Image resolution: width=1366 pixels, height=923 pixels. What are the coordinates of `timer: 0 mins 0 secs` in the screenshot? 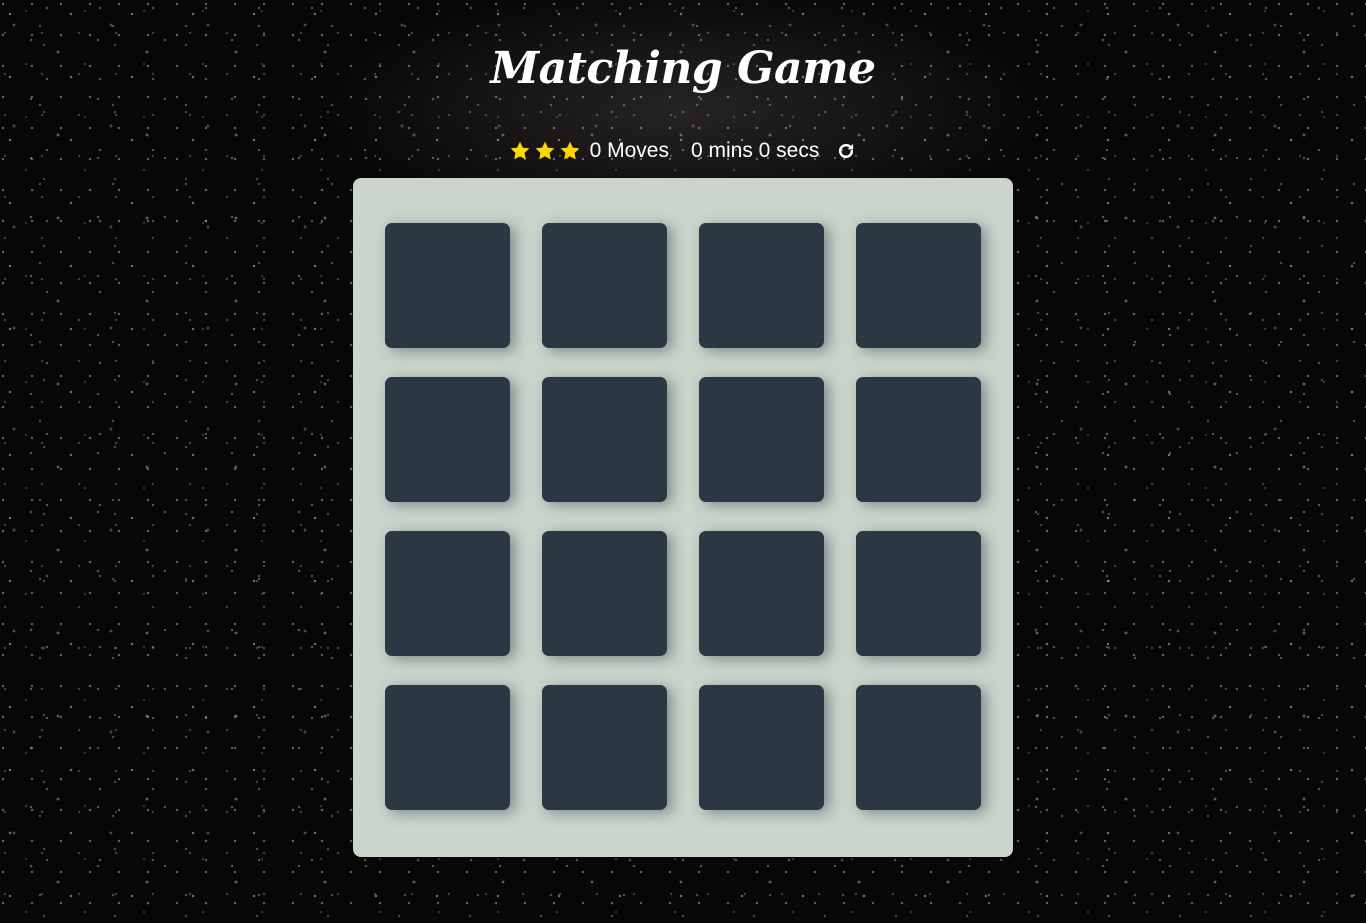 It's located at (755, 150).